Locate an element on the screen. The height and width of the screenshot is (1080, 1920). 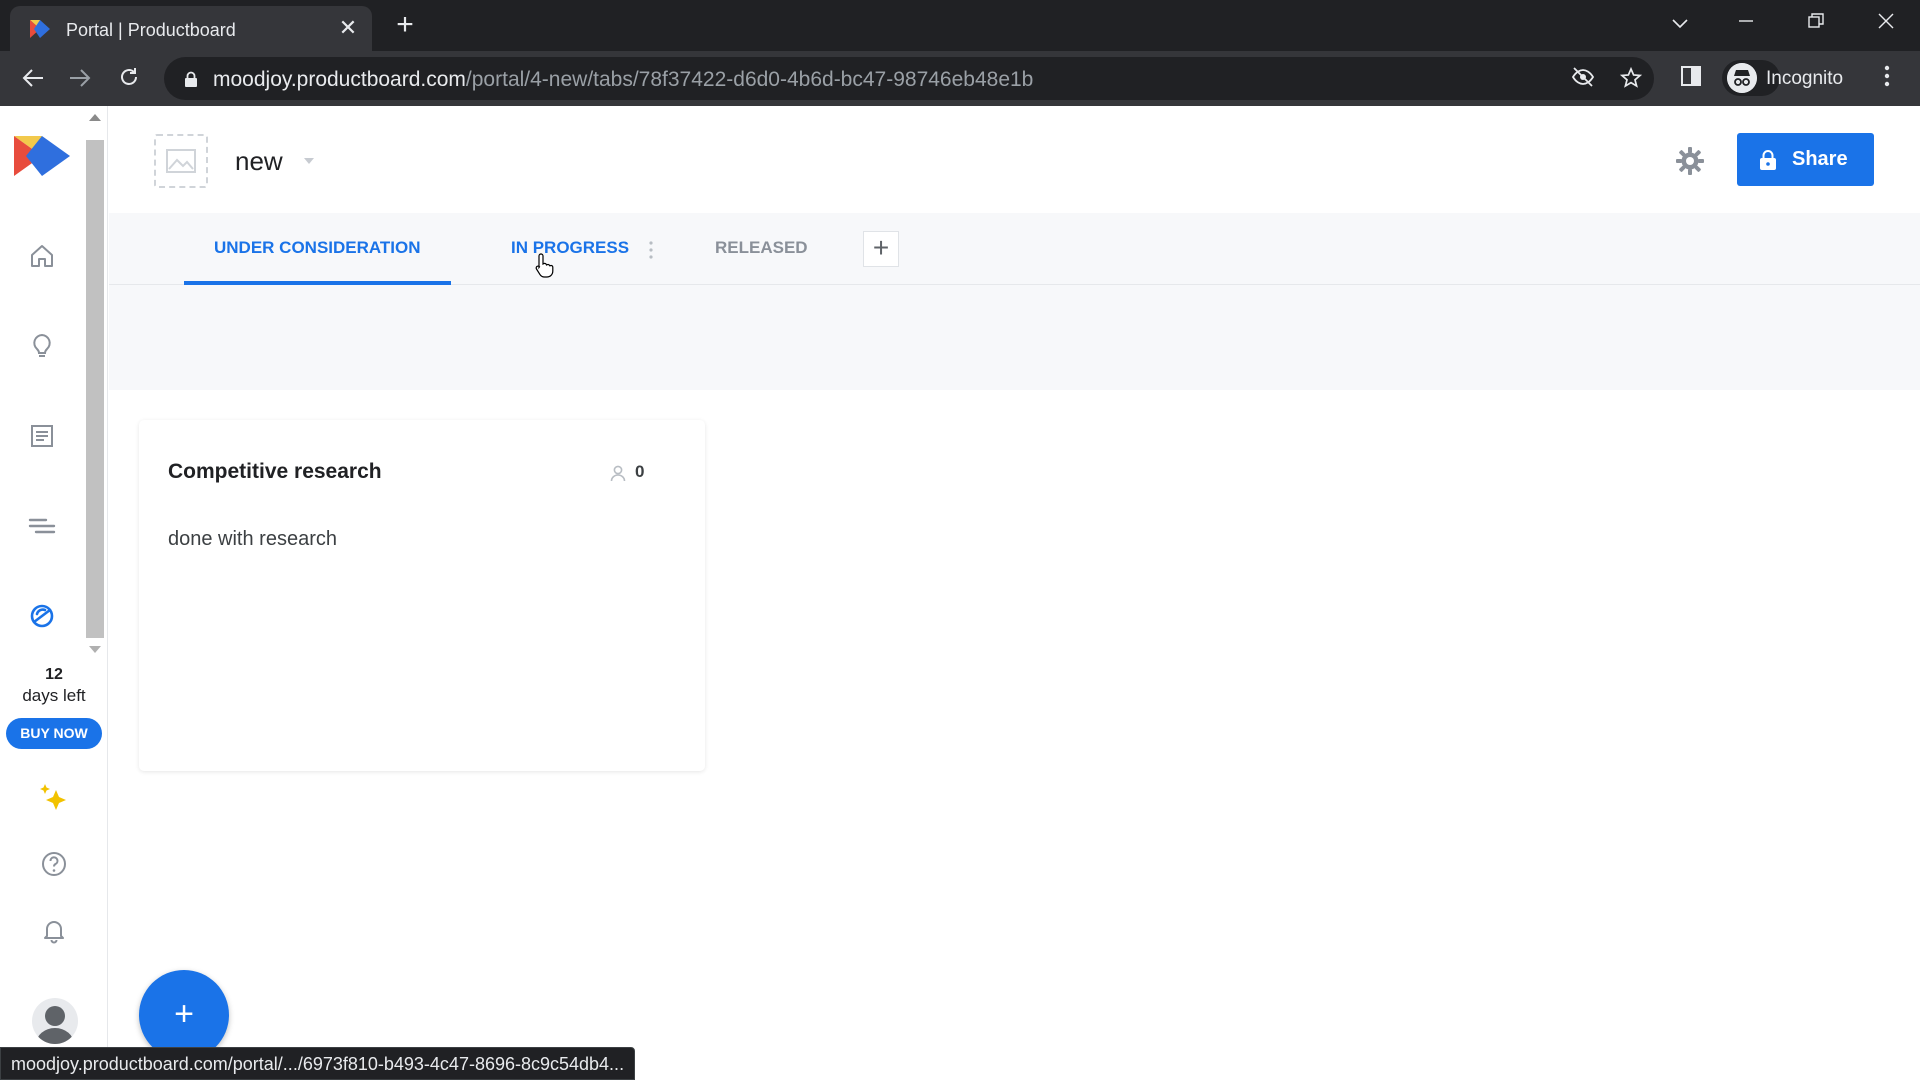
user-silhouette-icon is located at coordinates (55, 1025).